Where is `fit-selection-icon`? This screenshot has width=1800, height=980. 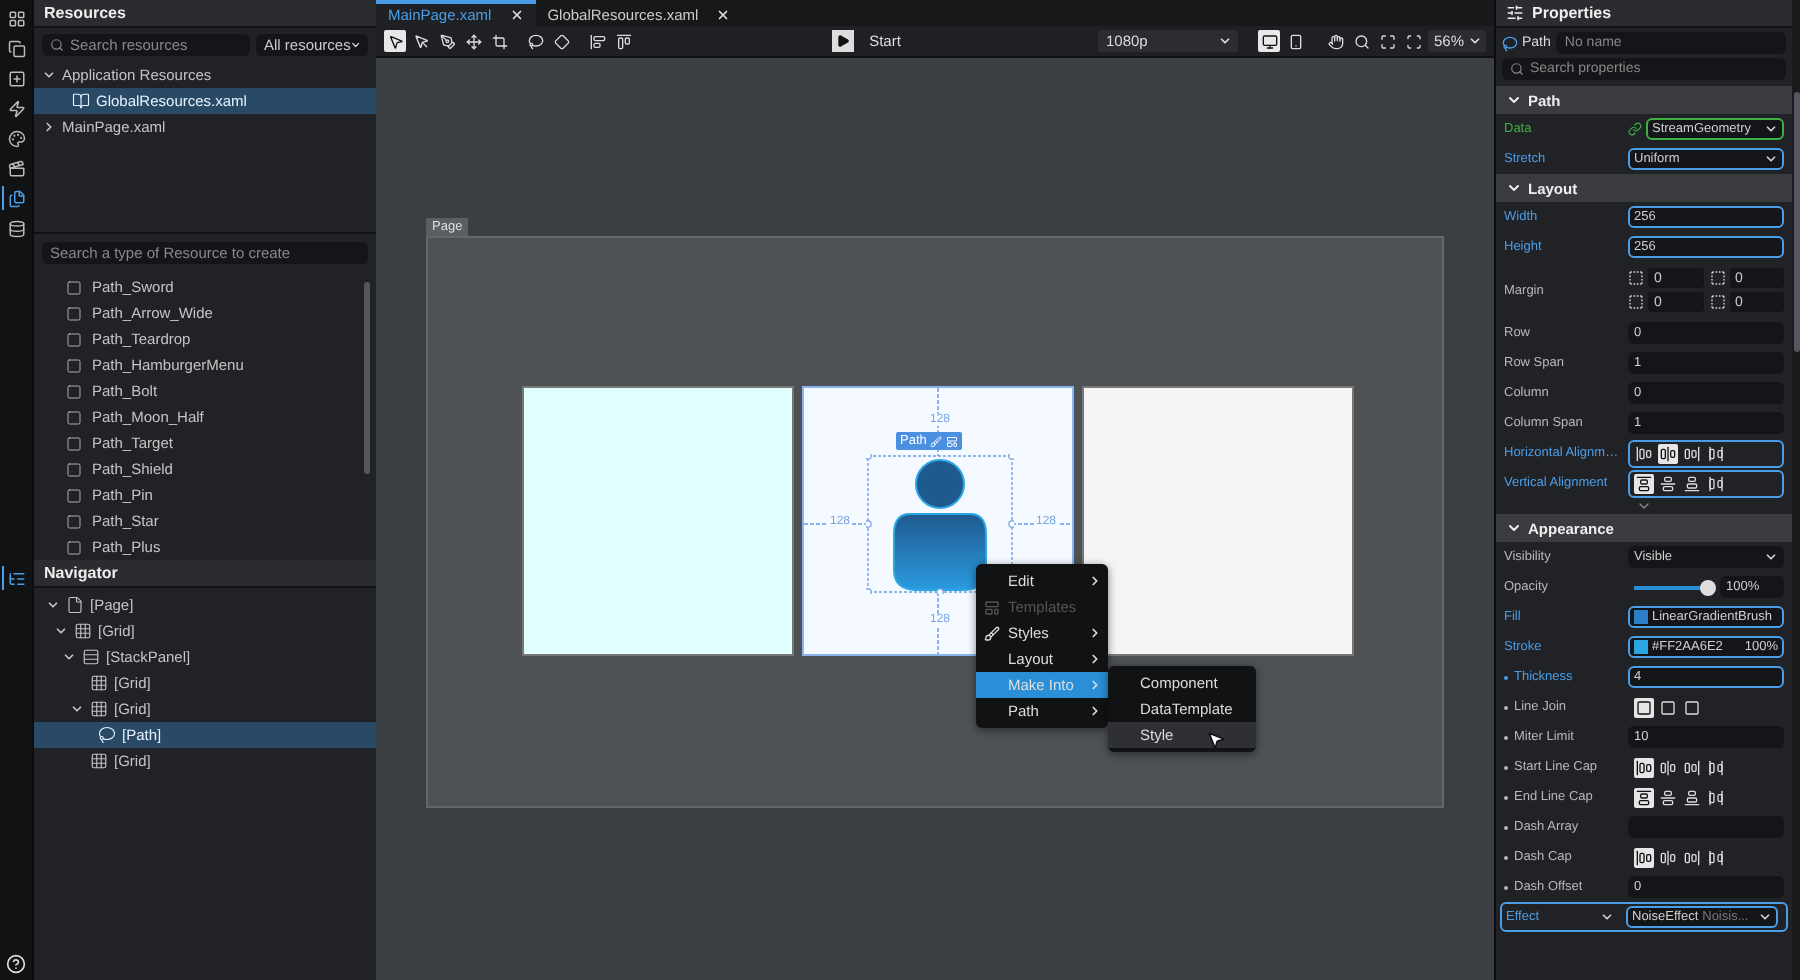 fit-selection-icon is located at coordinates (1413, 41).